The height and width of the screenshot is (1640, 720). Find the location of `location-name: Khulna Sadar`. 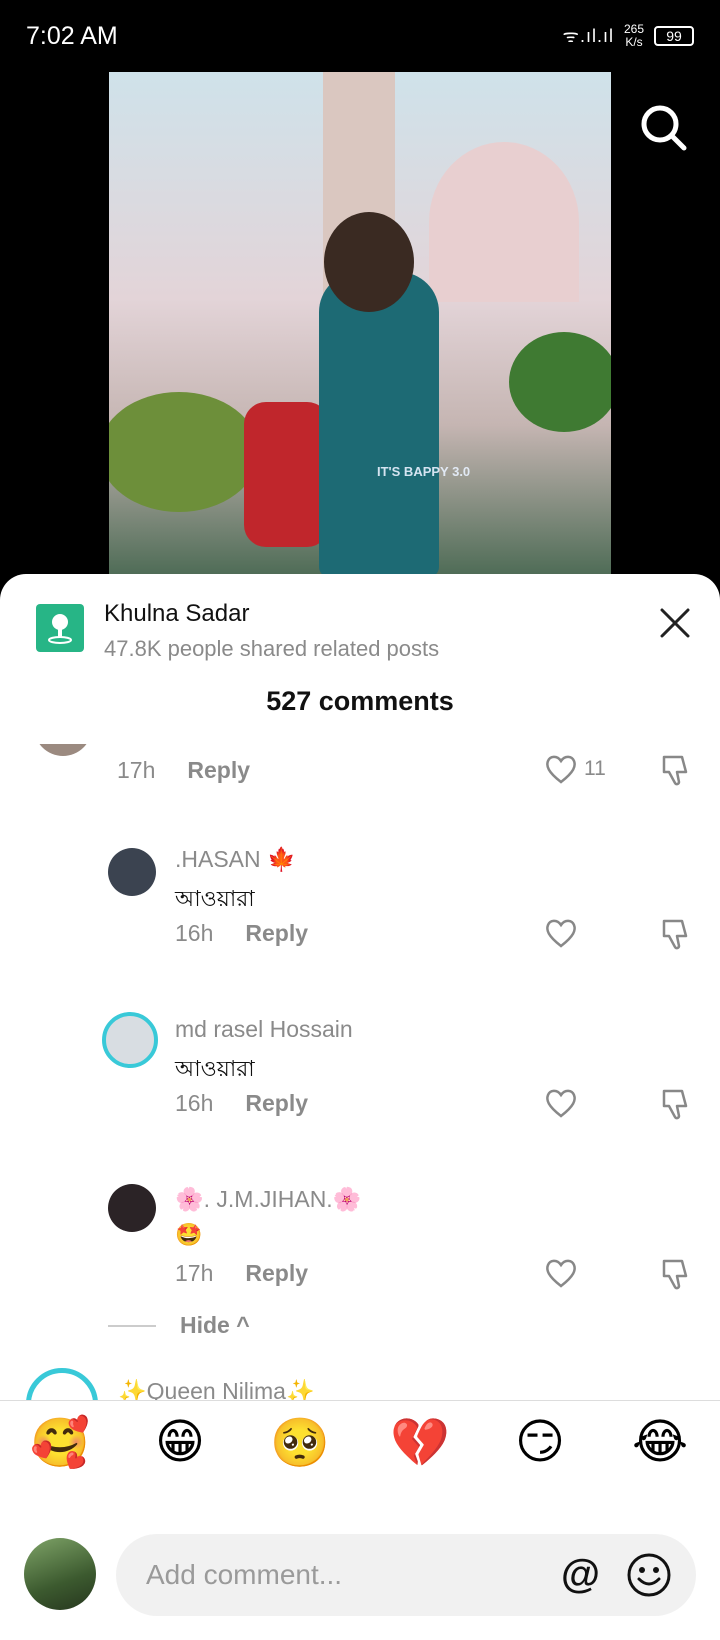

location-name: Khulna Sadar is located at coordinates (177, 613).